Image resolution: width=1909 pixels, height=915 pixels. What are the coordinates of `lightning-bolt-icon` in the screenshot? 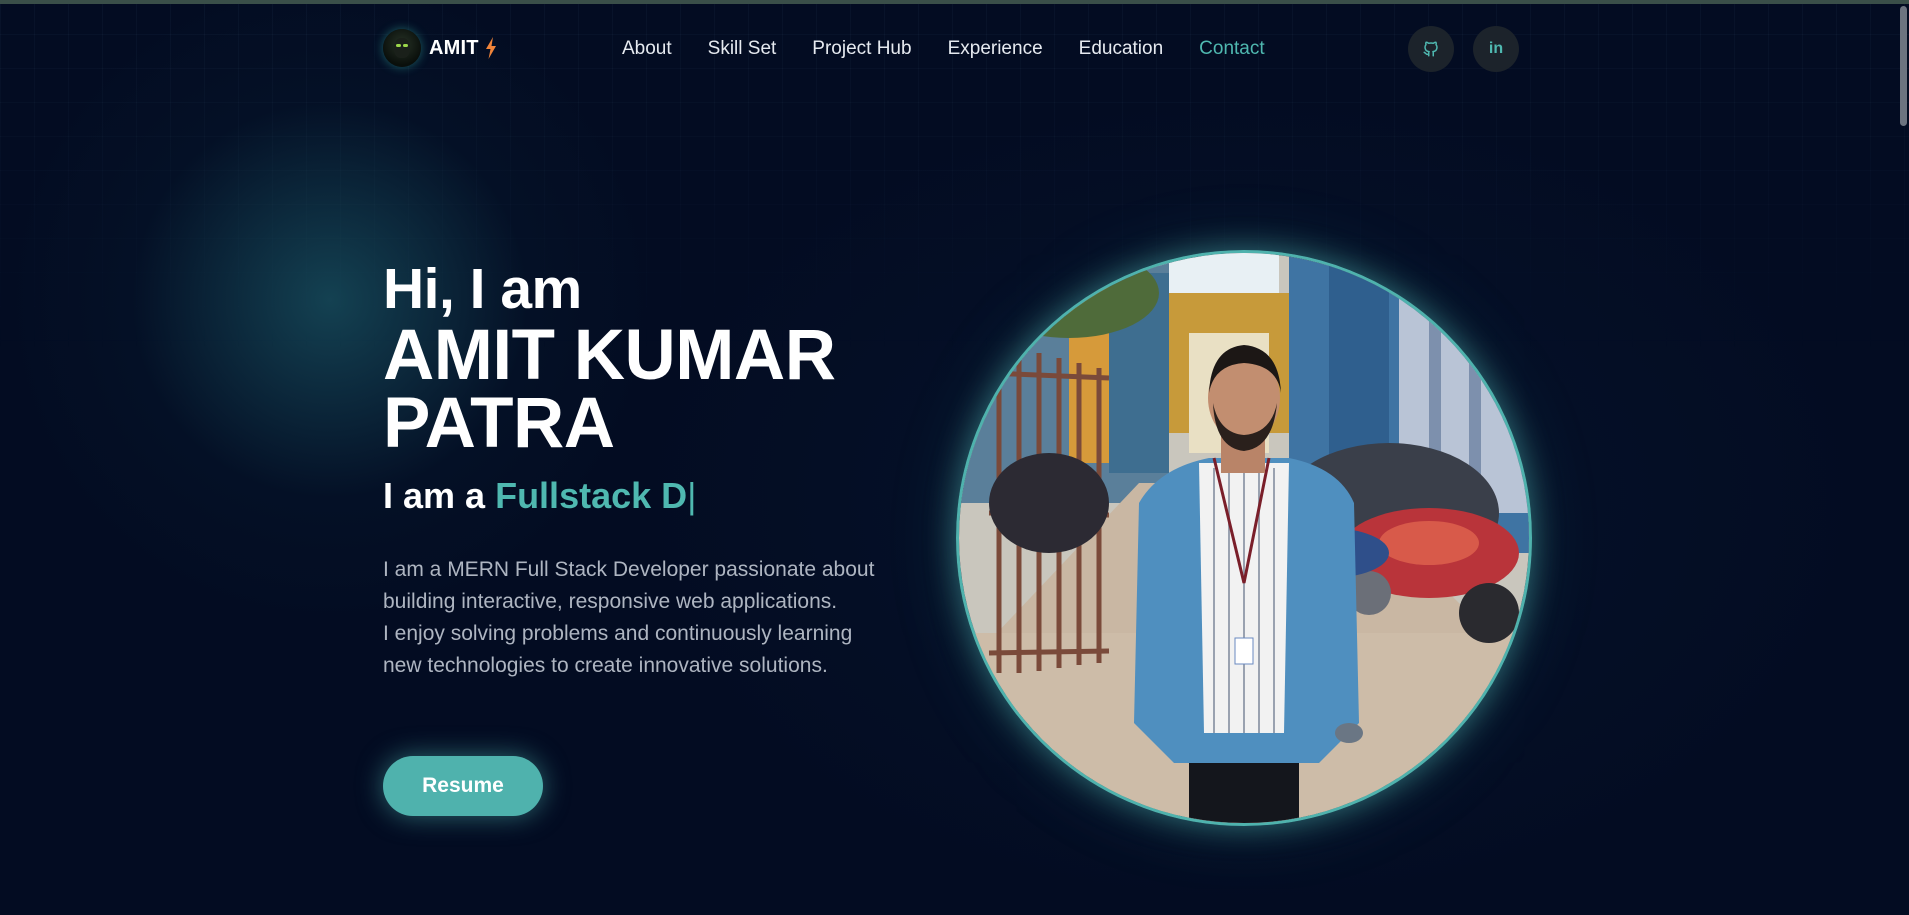 It's located at (490, 48).